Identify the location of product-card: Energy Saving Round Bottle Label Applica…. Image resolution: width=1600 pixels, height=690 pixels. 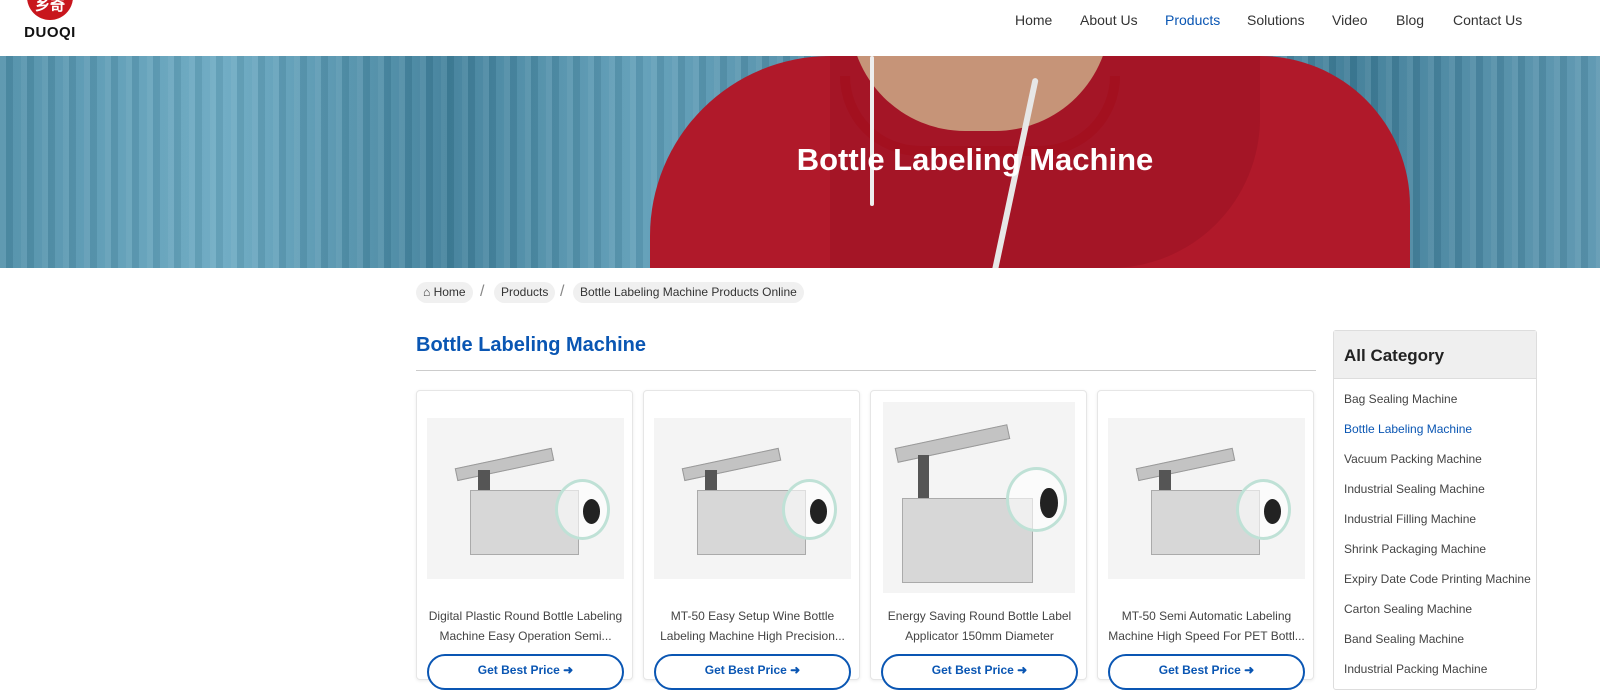
(978, 540).